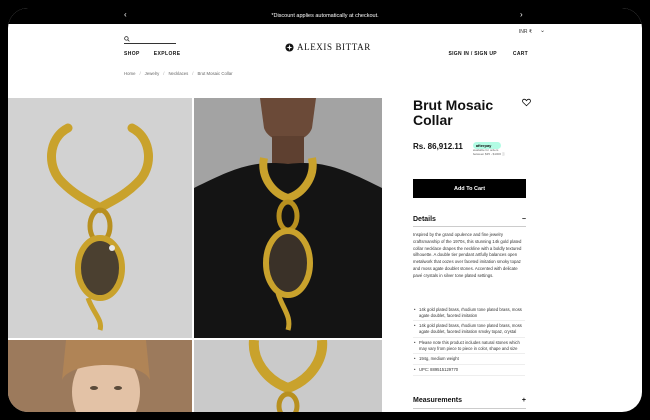  I want to click on product-price: Rs. 86,912.11, so click(438, 146).